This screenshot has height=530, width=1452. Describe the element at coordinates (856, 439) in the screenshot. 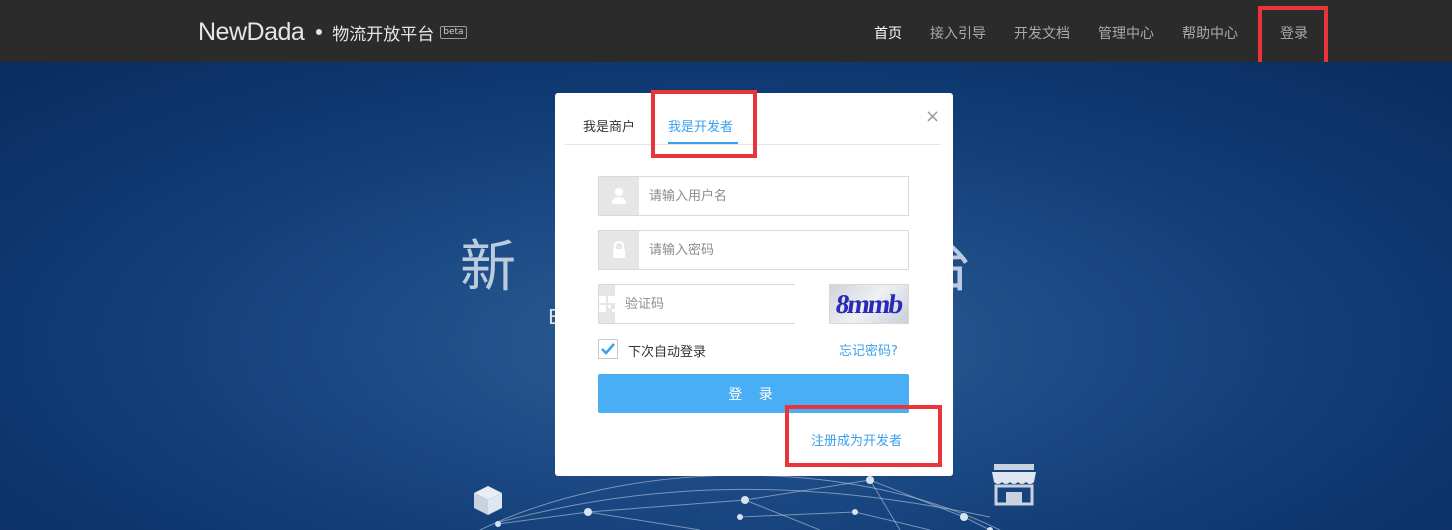

I see `register-developer-link: 注册成为开发者` at that location.